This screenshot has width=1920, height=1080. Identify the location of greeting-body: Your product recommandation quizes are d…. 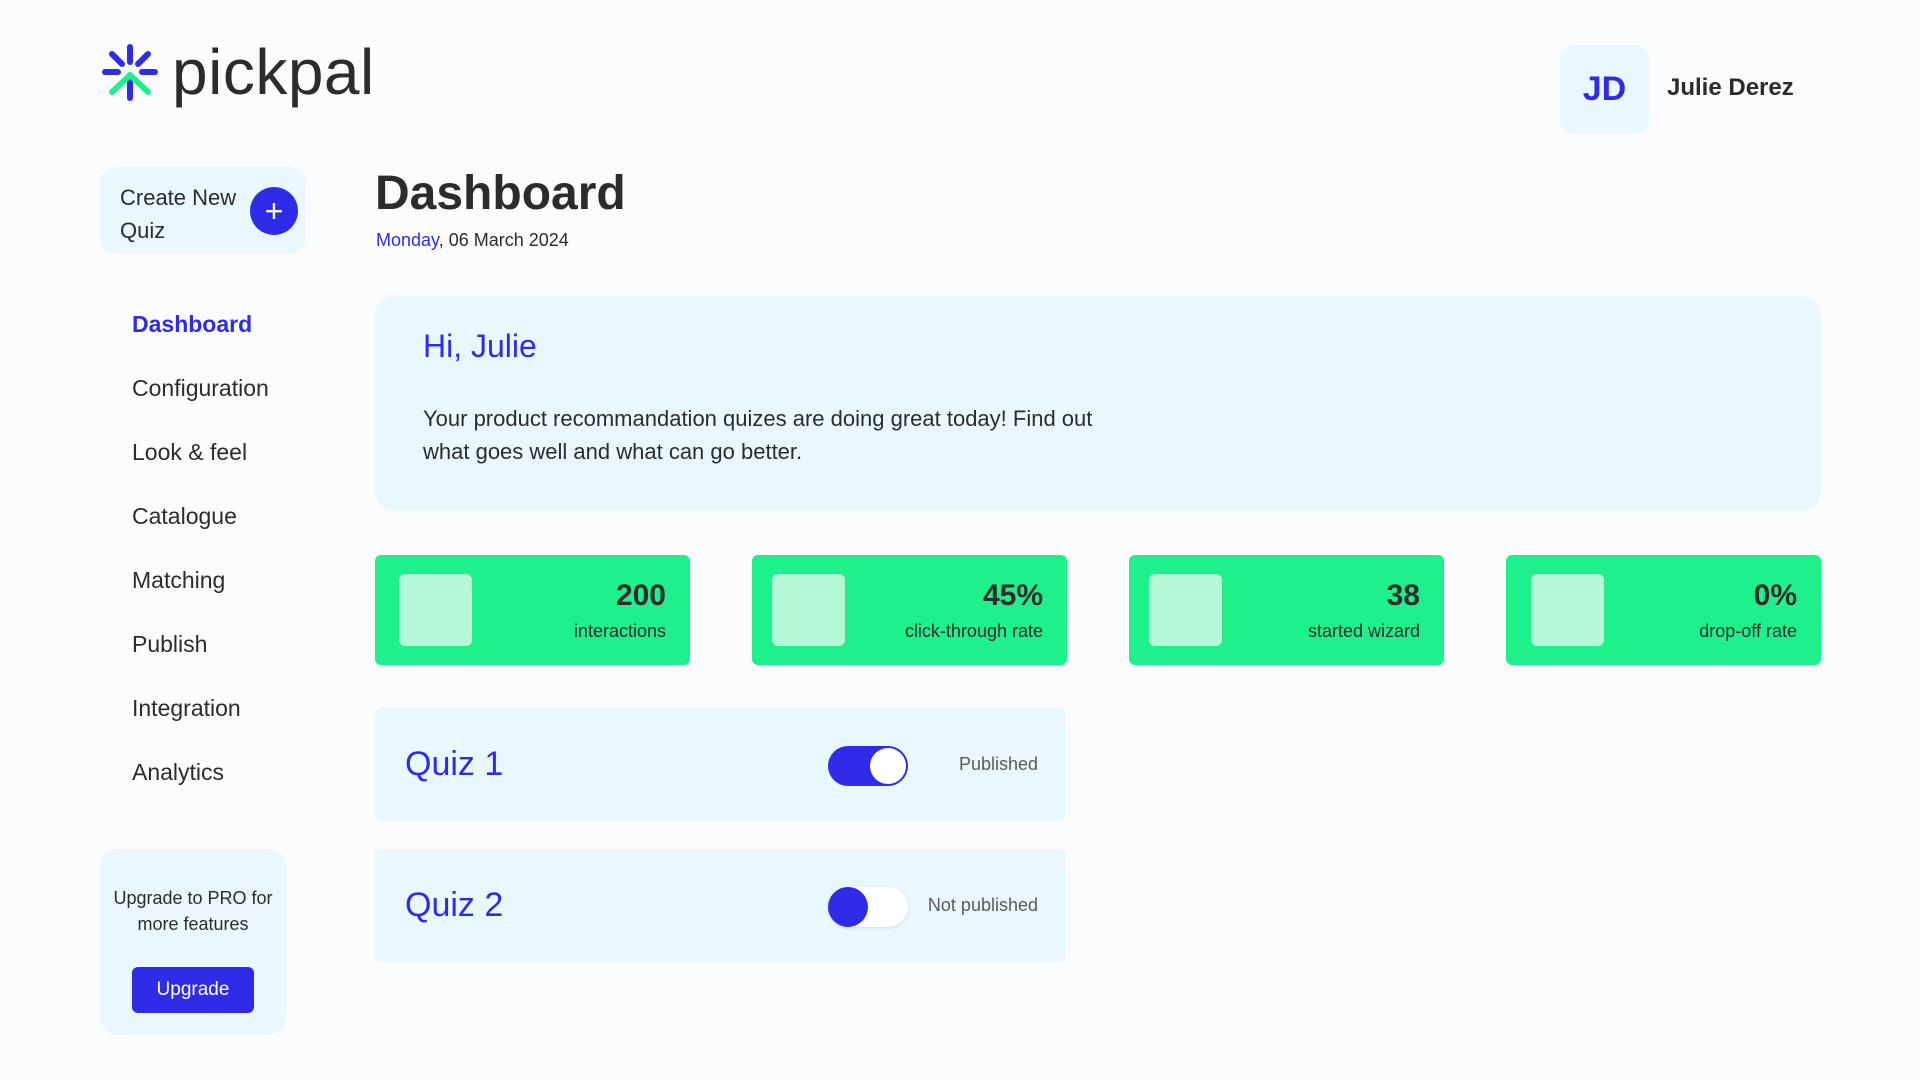
(758, 435).